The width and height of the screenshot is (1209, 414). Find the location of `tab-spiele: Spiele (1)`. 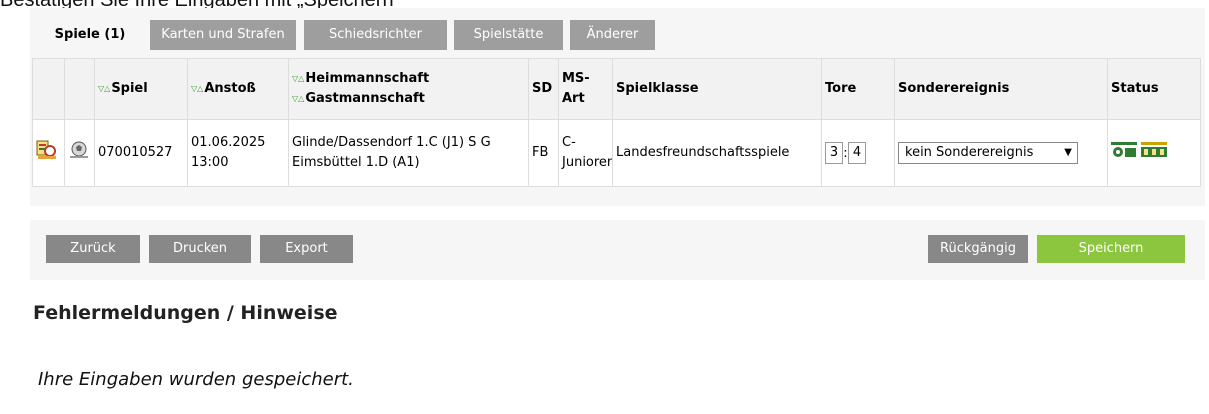

tab-spiele: Spiele (1) is located at coordinates (90, 35).